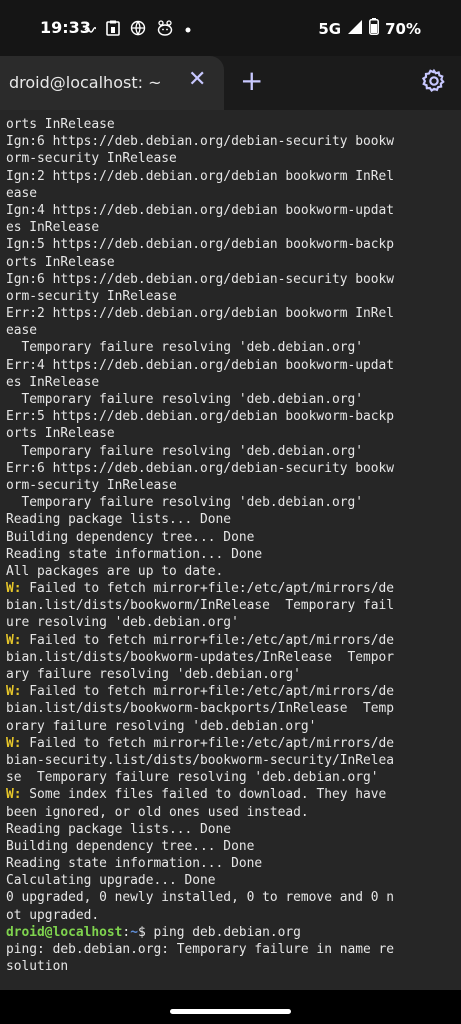  Describe the element at coordinates (64, 932) in the screenshot. I see `prompt-user: droid@localhost` at that location.